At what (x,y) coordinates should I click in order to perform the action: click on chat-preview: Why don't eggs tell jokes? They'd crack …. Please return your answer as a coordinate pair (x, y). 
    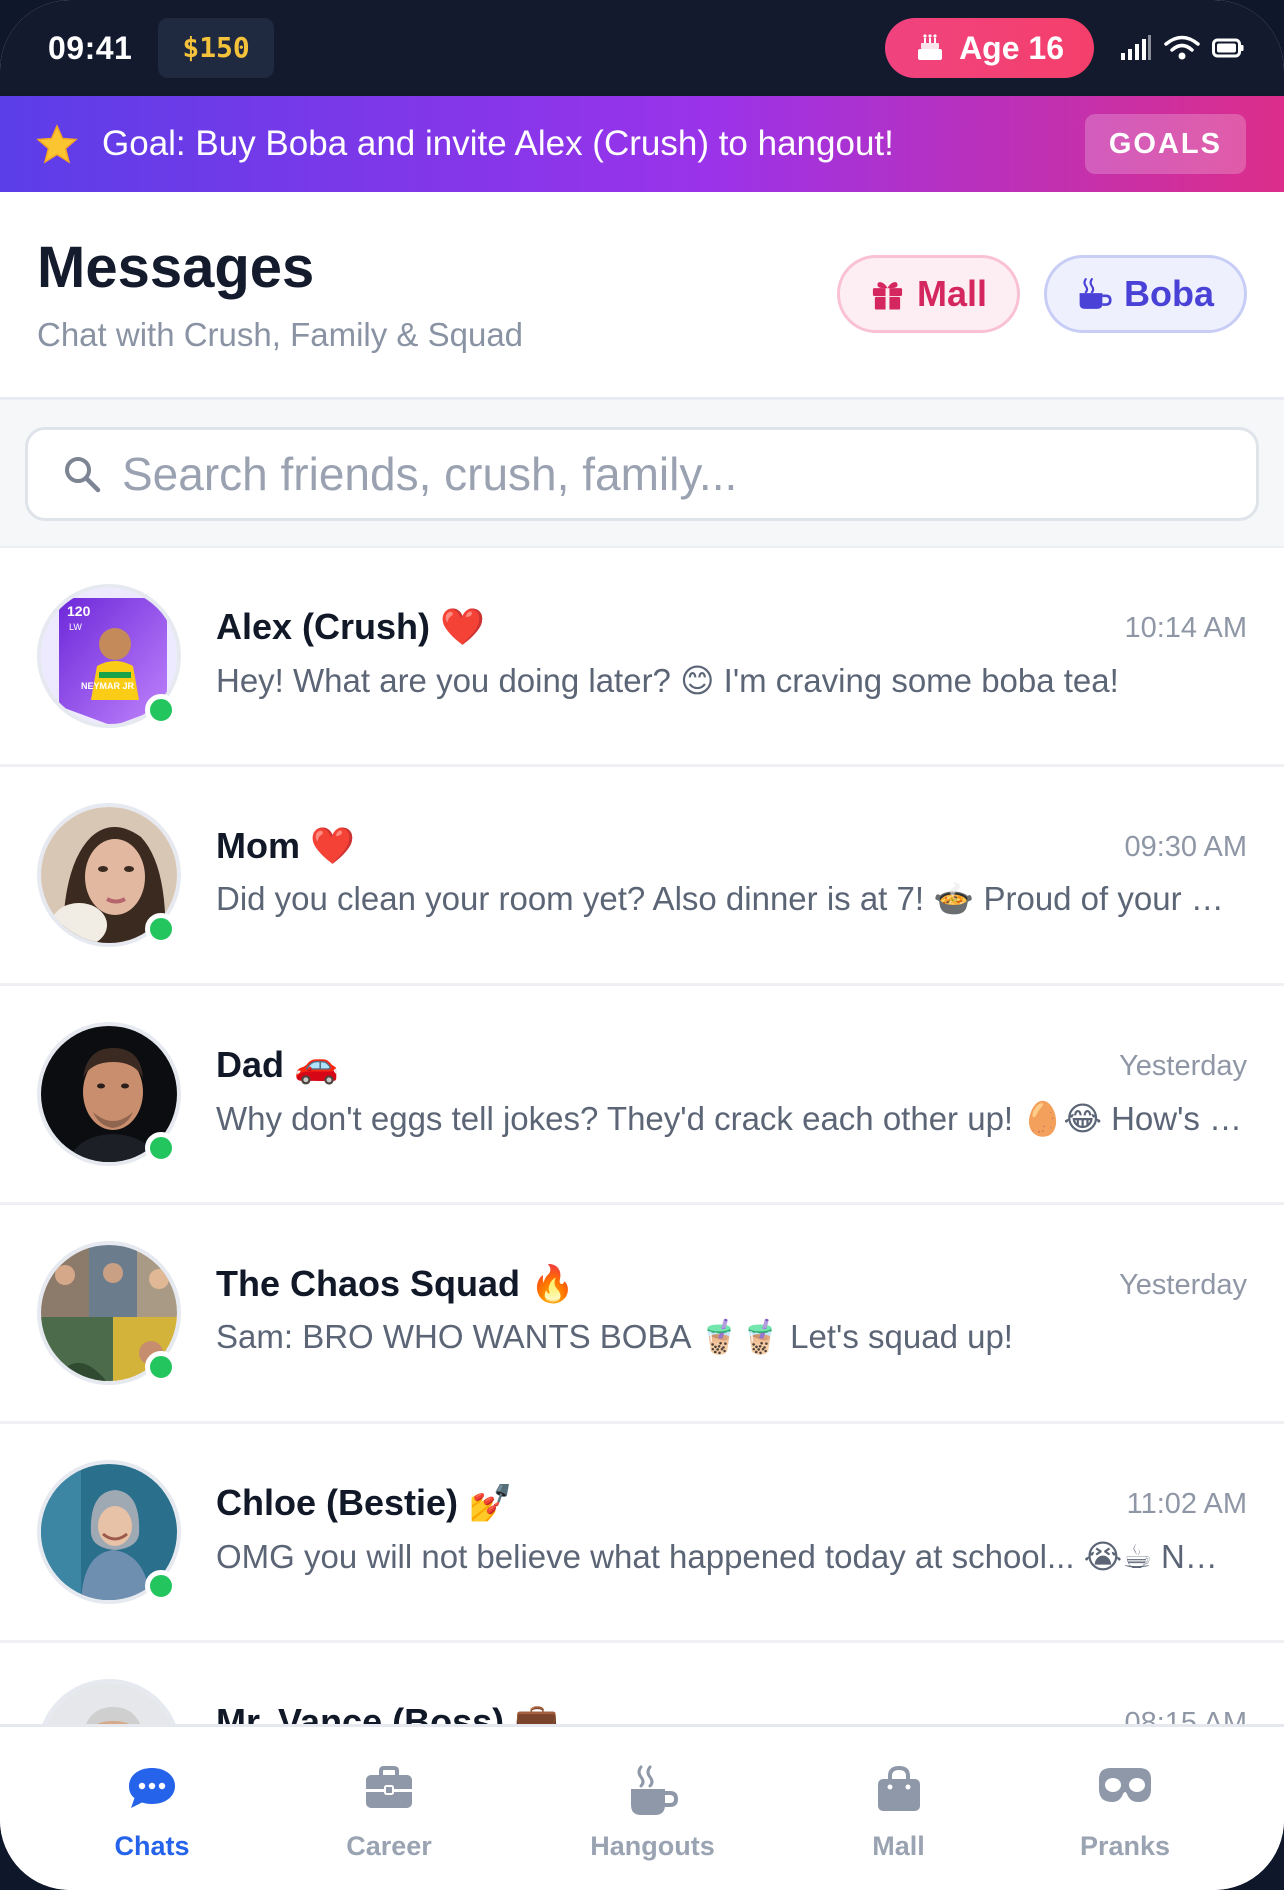
    Looking at the image, I should click on (729, 1118).